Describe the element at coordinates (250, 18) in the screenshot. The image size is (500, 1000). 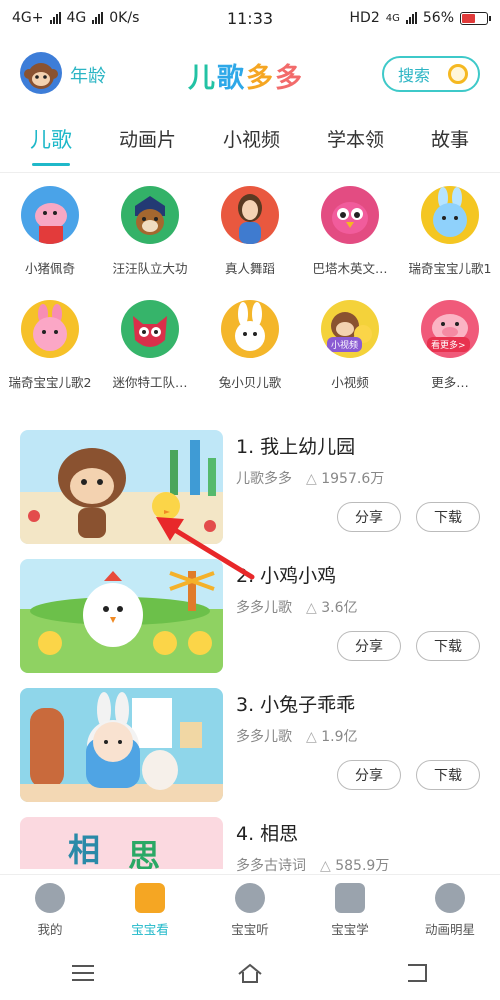
I see `status-bar: 4G+ 4G 0K/s 11:33 HD2 4G 56%` at that location.